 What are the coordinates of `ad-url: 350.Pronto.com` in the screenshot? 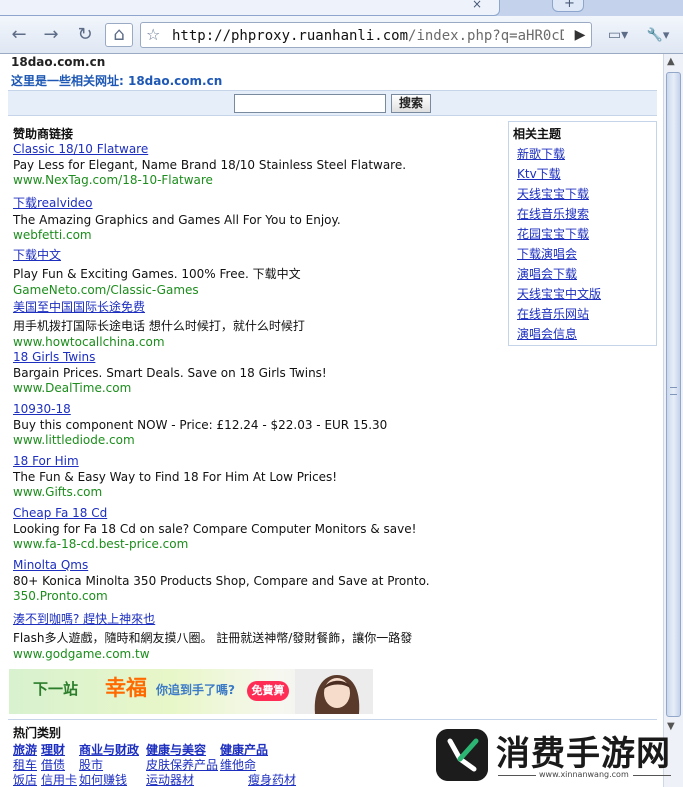 It's located at (253, 596).